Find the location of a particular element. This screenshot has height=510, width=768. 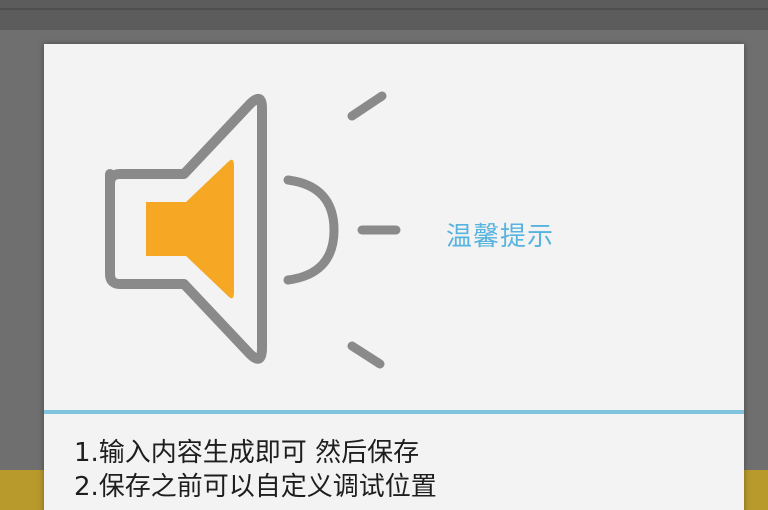

message-line-2: 2.保存之前可以自定义调试位置 is located at coordinates (255, 487).